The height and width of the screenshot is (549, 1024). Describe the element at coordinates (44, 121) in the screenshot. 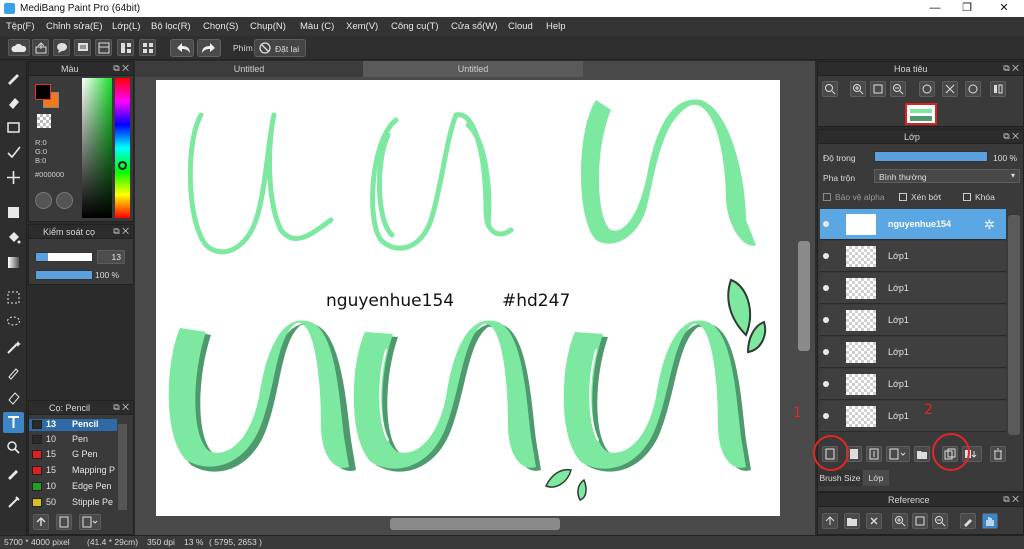

I see `transparent-swatch` at that location.